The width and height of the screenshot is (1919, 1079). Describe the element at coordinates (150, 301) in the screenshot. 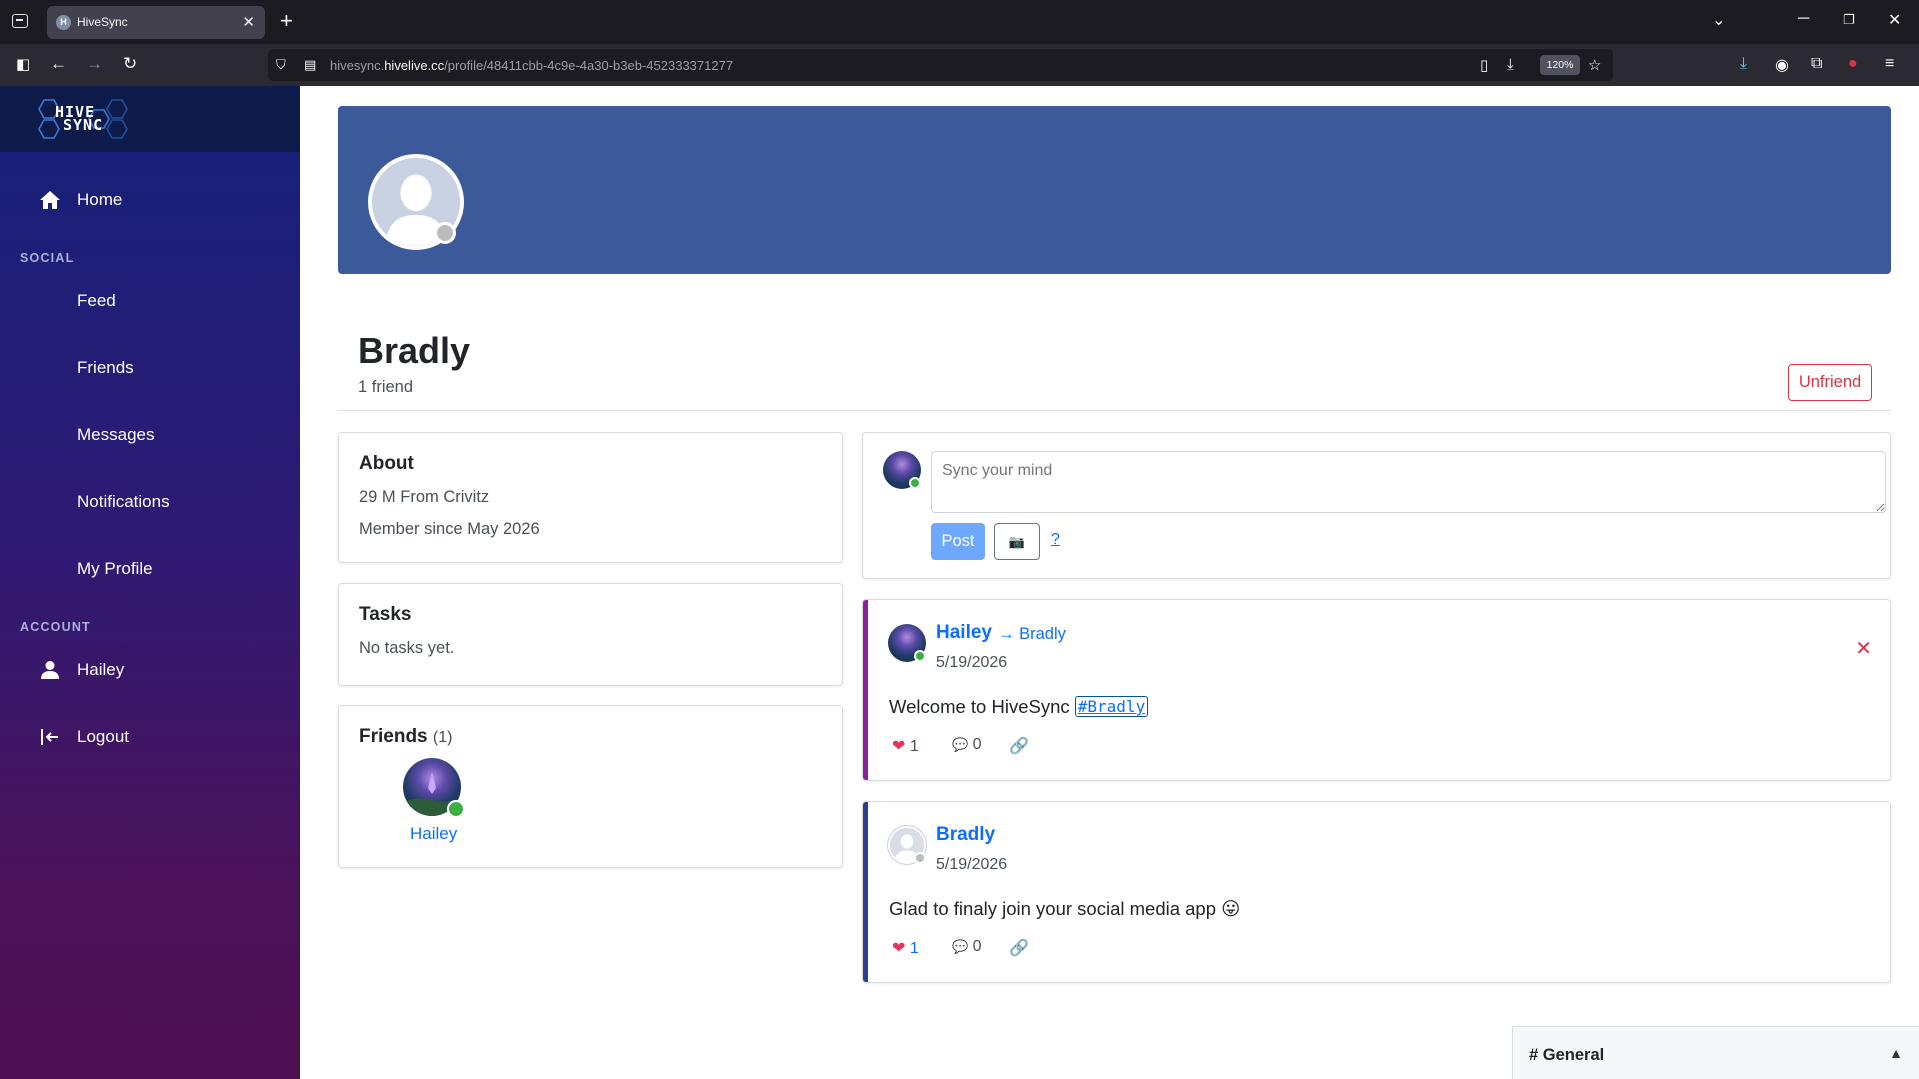

I see `sidebar-item-feed: Feed` at that location.